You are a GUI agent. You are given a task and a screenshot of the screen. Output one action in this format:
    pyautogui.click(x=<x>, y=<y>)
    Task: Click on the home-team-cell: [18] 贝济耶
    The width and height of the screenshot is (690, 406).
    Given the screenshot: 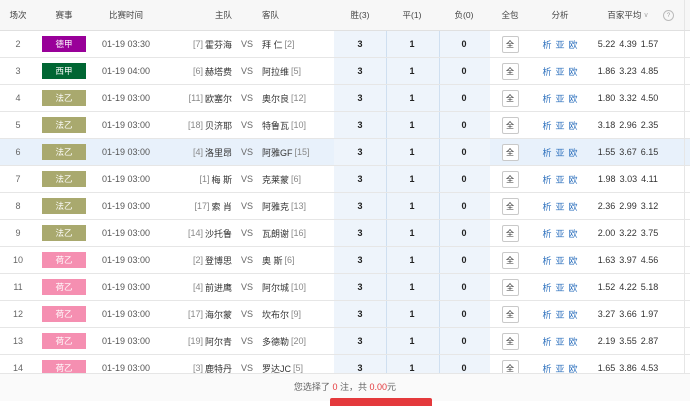 What is the action you would take?
    pyautogui.click(x=196, y=125)
    